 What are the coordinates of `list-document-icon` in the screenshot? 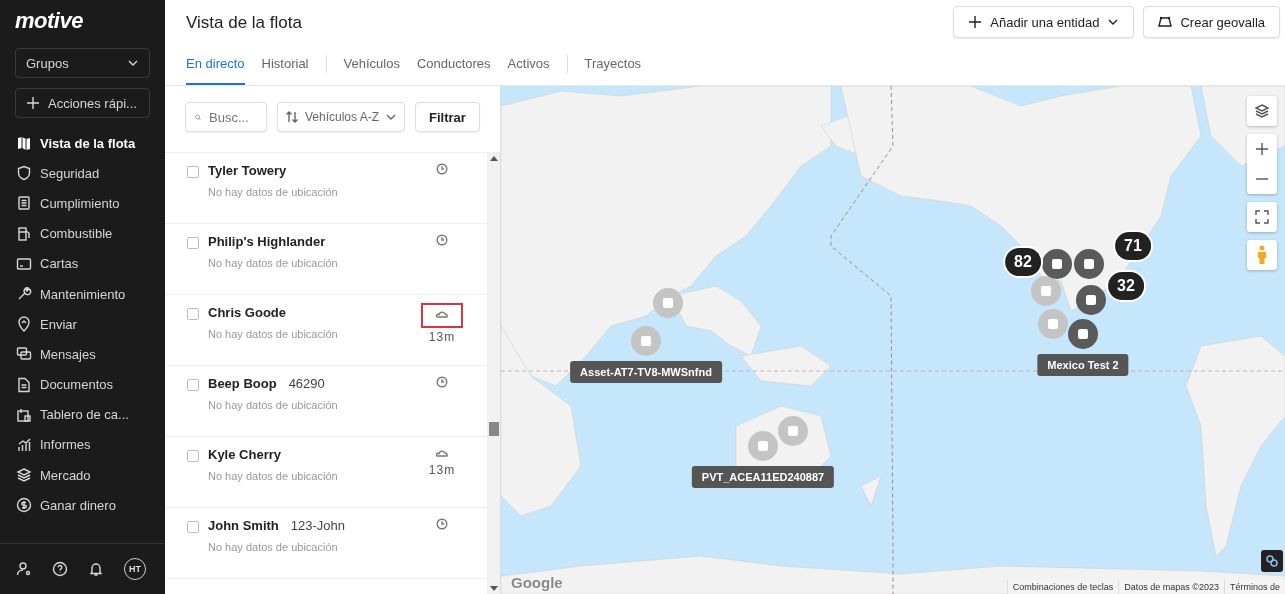 It's located at (24, 203).